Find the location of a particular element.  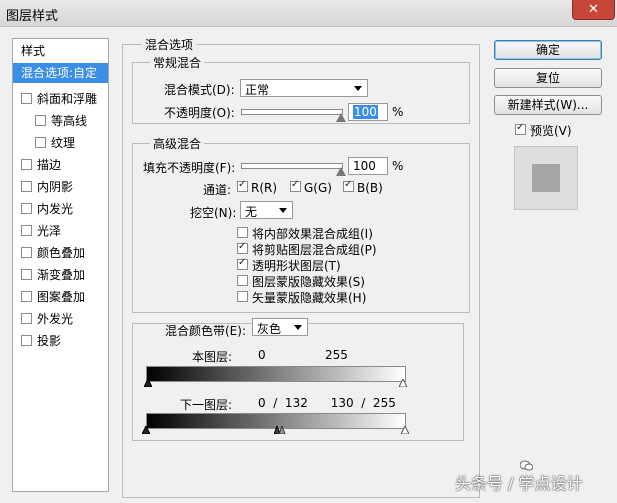

preview-checkbox is located at coordinates (520, 128).